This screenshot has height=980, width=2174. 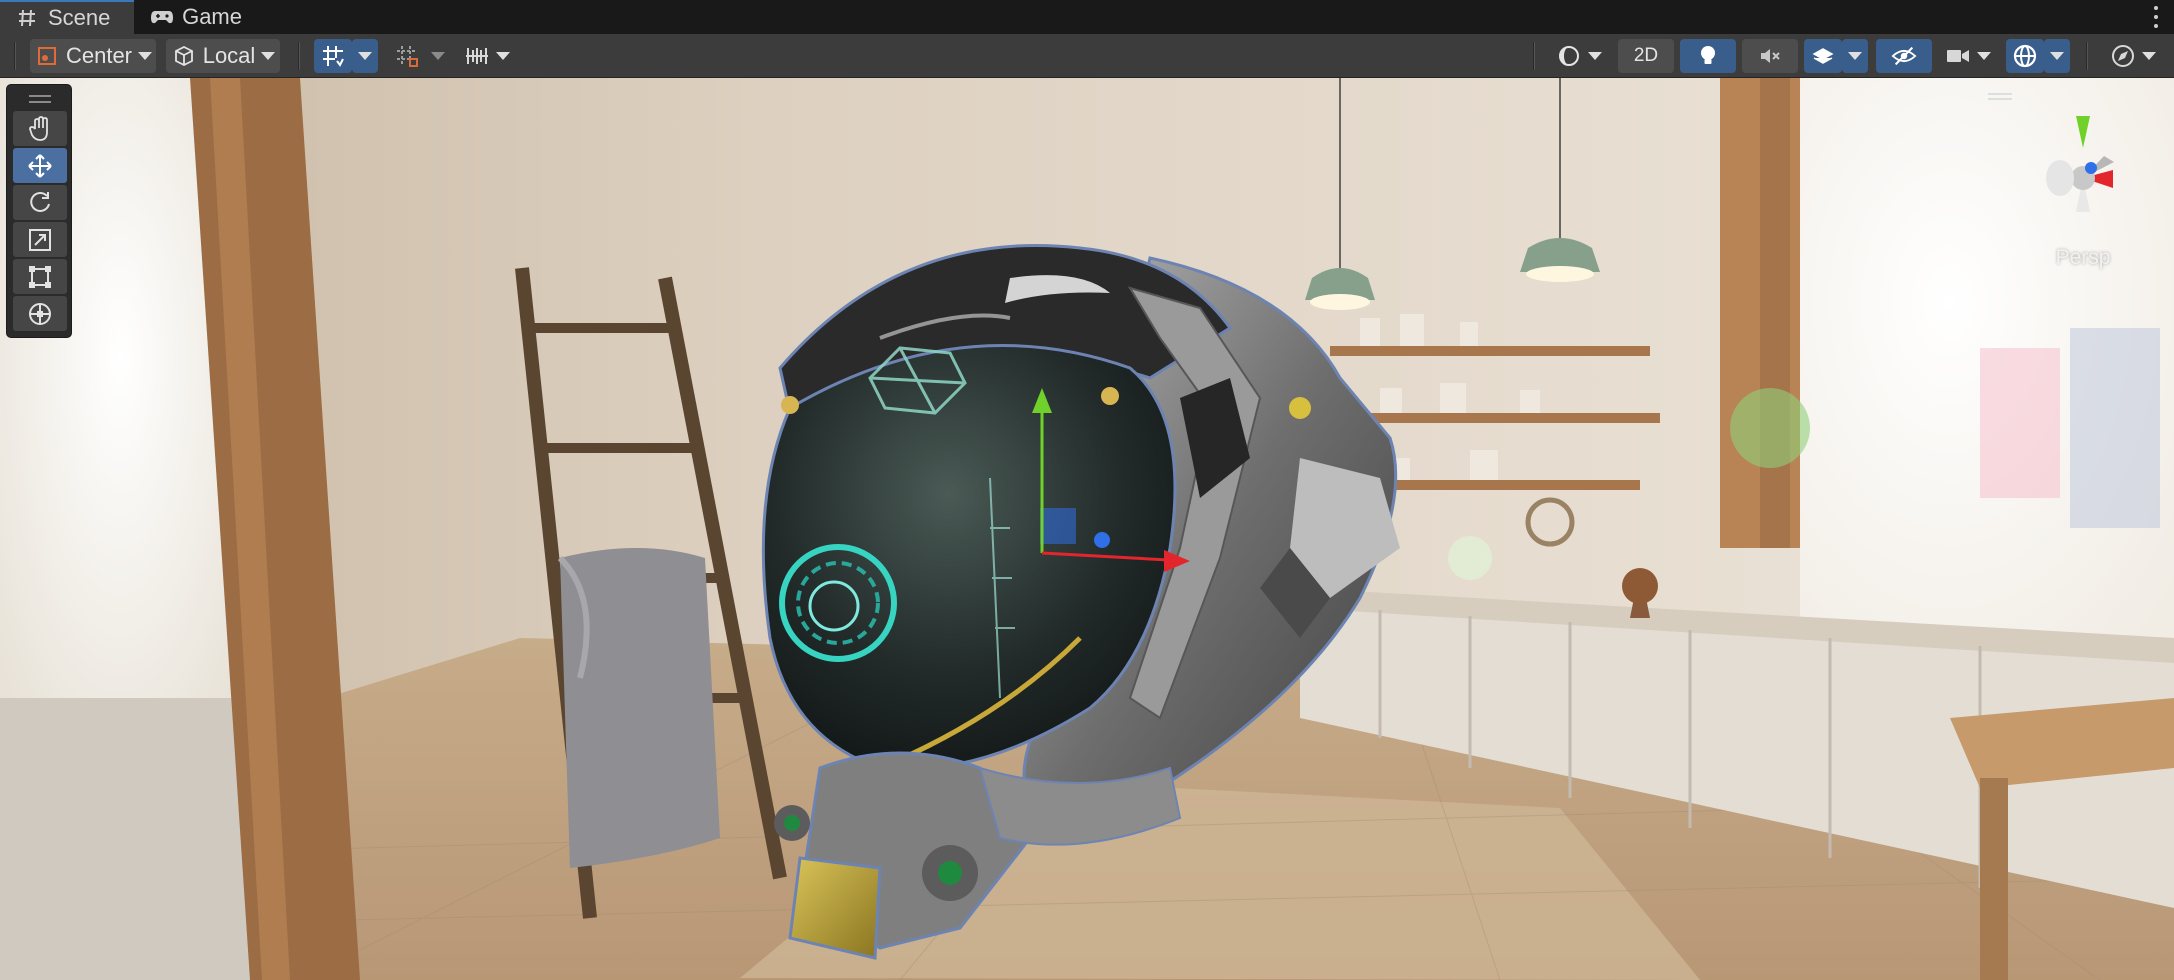 I want to click on gizmos-toggle, so click(x=2025, y=56).